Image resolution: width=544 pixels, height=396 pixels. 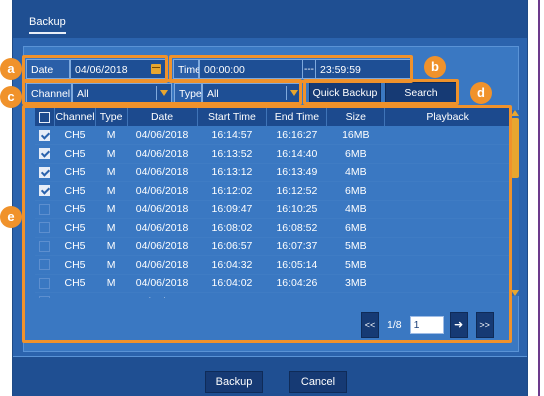 What do you see at coordinates (515, 113) in the screenshot?
I see `scroll-up-icon` at bounding box center [515, 113].